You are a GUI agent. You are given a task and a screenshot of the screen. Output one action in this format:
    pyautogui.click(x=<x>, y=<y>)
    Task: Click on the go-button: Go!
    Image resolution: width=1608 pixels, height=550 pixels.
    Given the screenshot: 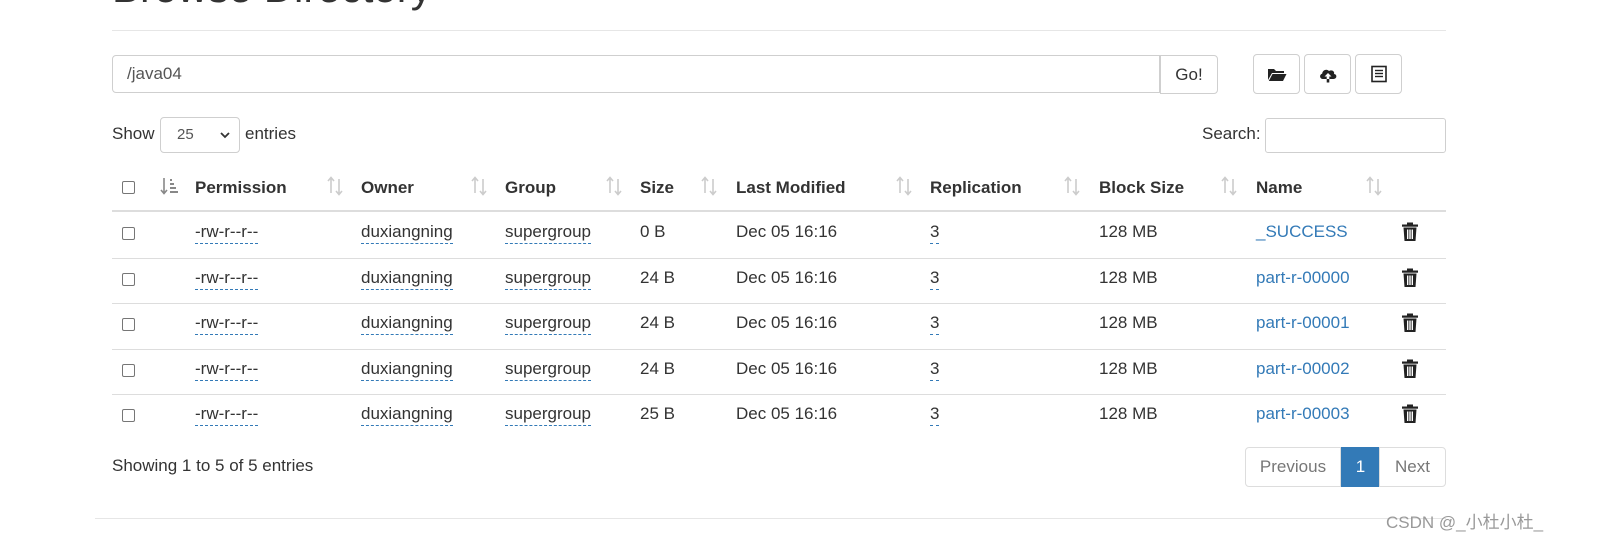 What is the action you would take?
    pyautogui.click(x=1189, y=74)
    